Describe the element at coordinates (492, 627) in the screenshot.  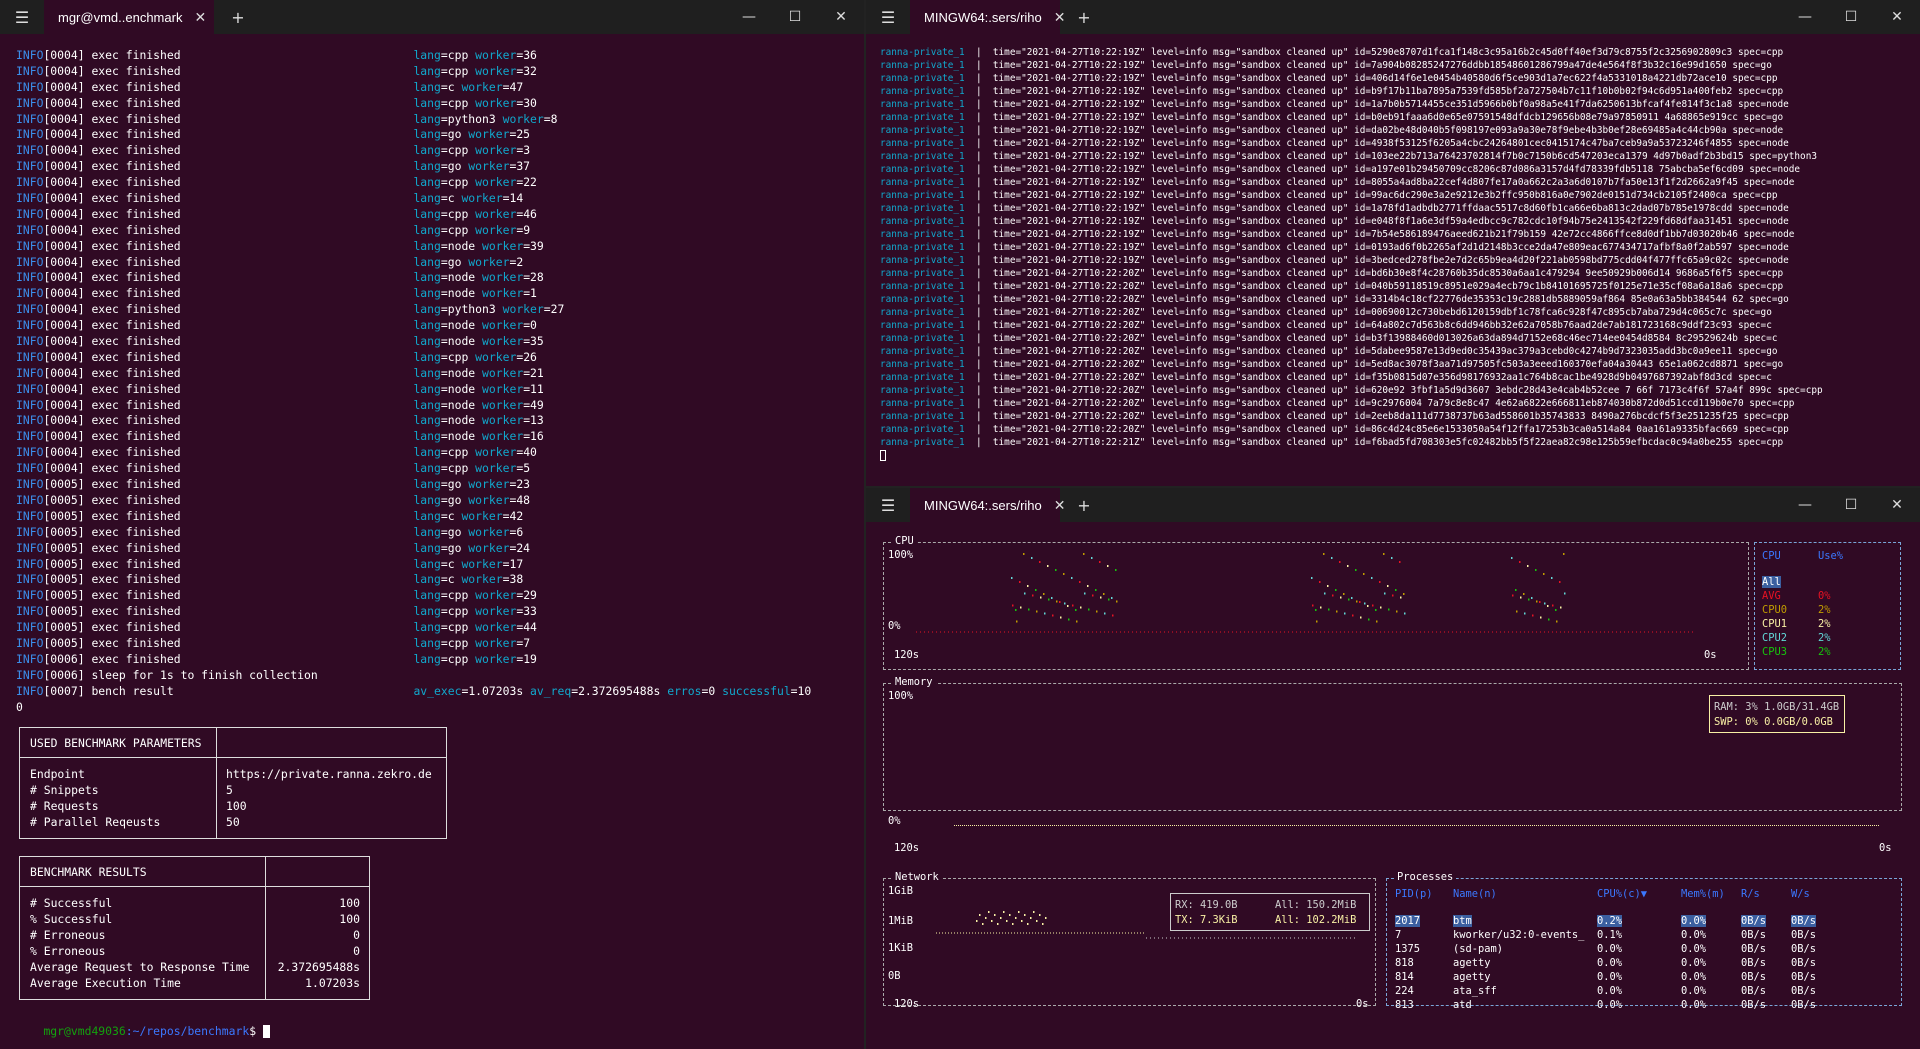
I see `worker-key: worker` at that location.